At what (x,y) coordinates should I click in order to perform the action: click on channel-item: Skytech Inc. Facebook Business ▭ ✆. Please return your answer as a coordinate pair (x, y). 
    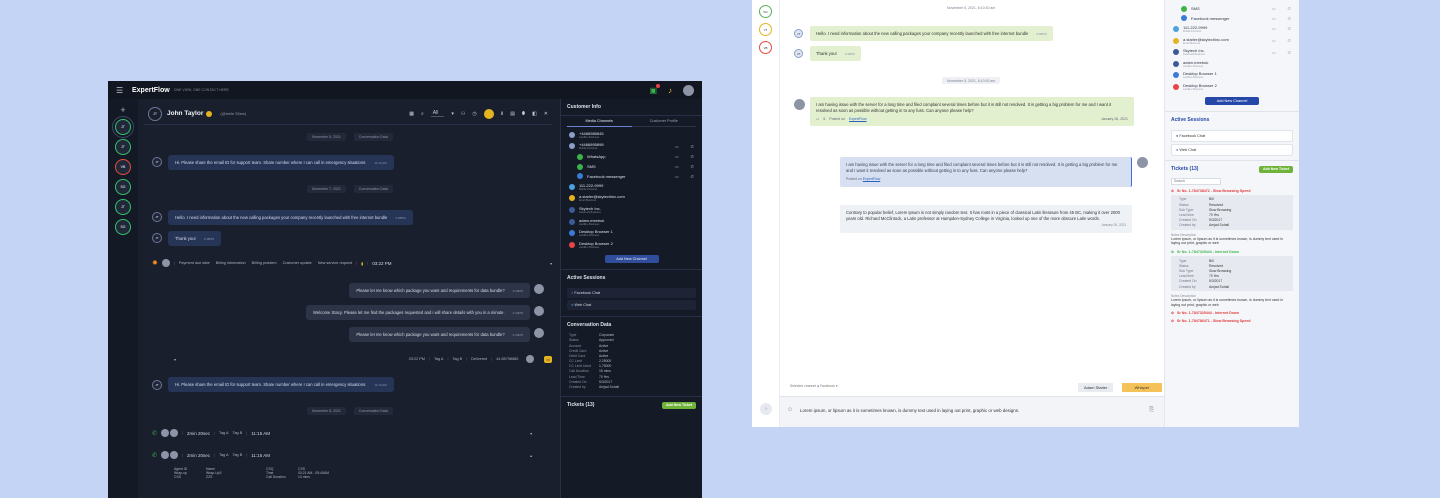
    Looking at the image, I should click on (1232, 52).